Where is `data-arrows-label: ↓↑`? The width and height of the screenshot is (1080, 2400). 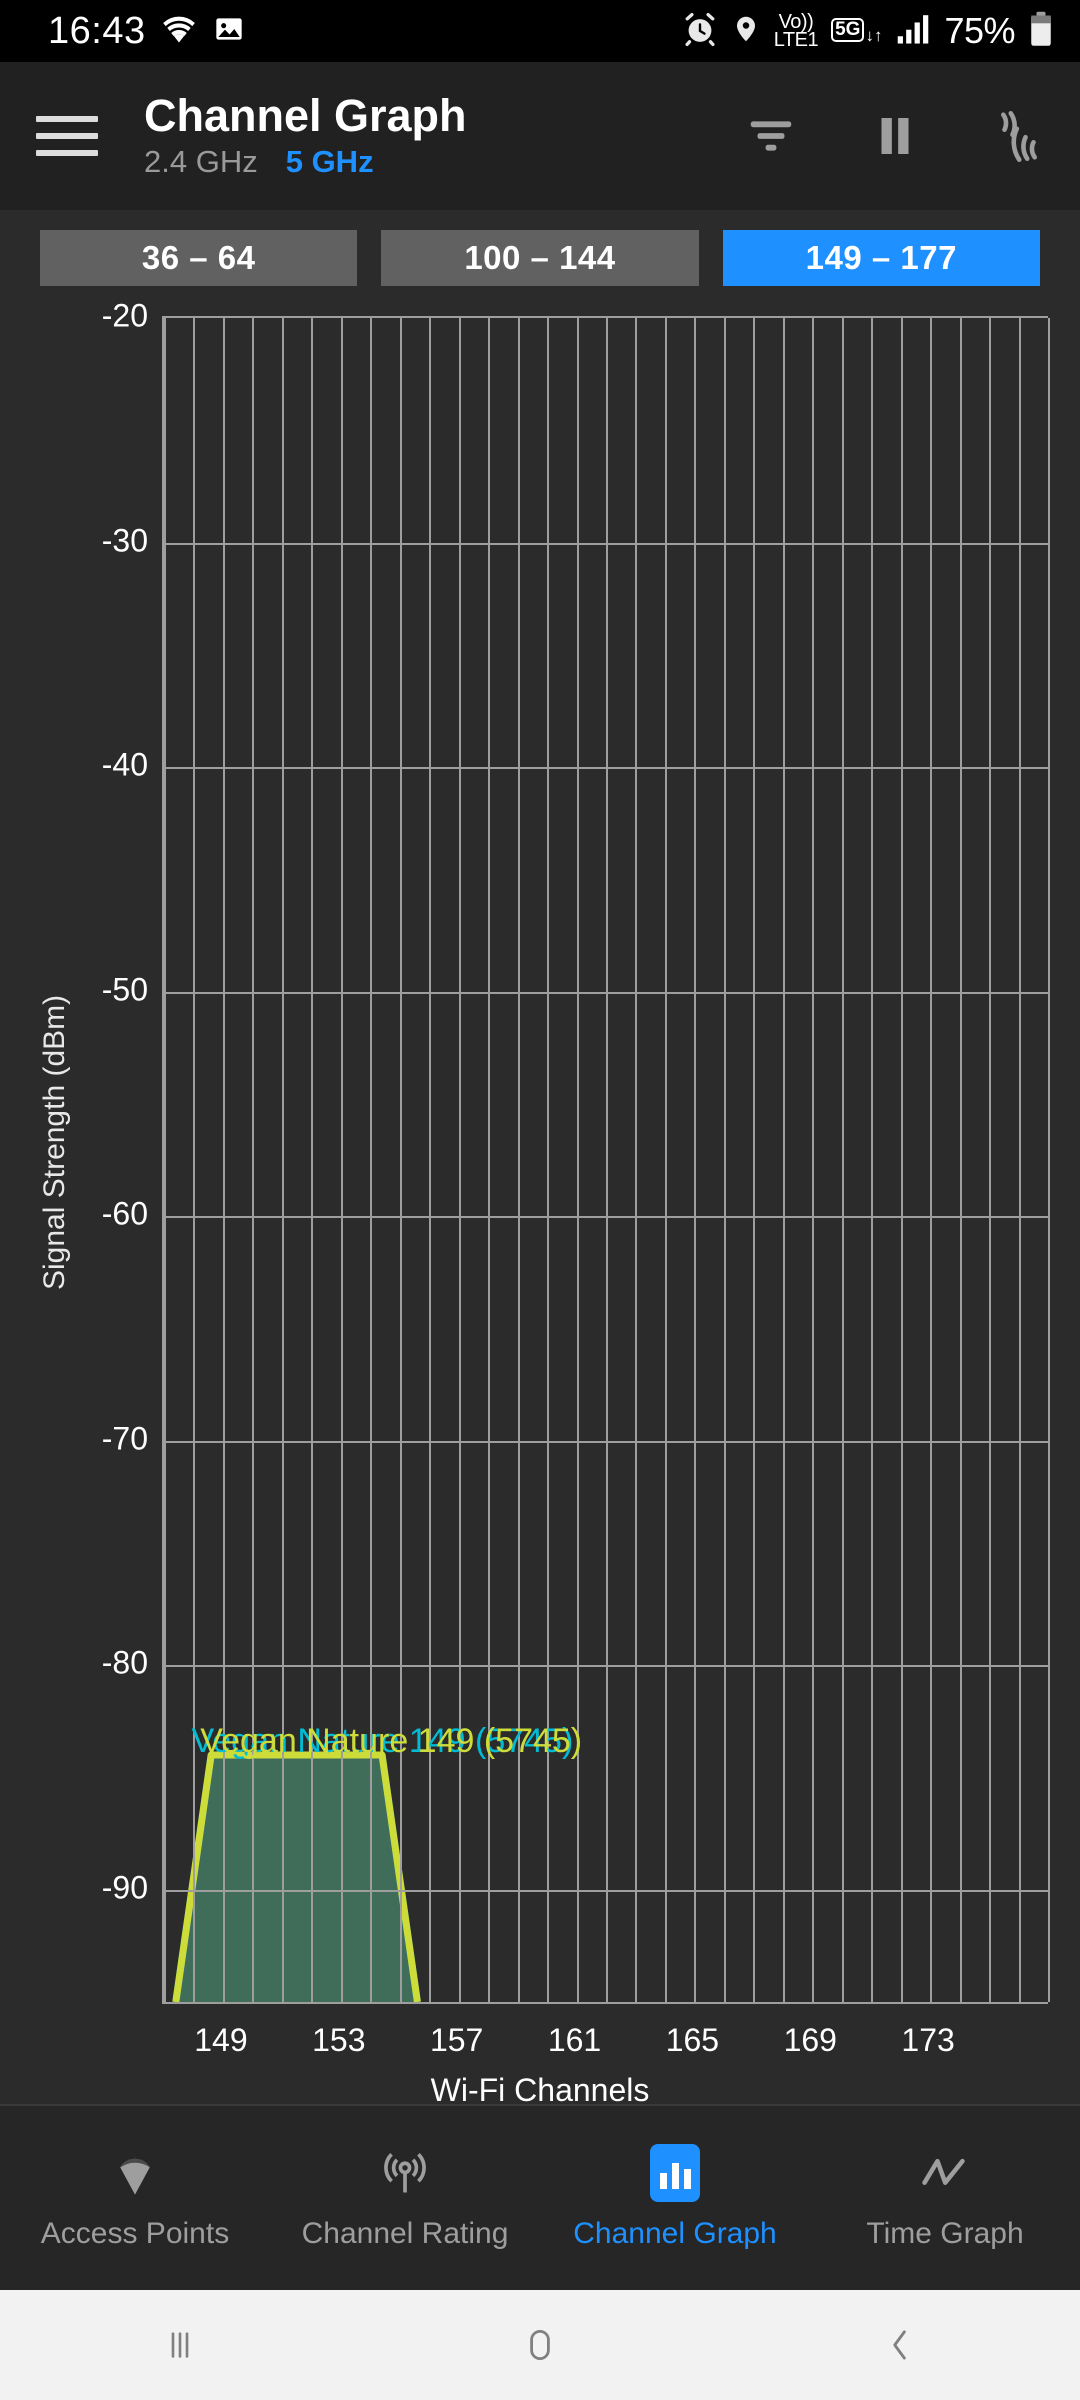 data-arrows-label: ↓↑ is located at coordinates (874, 35).